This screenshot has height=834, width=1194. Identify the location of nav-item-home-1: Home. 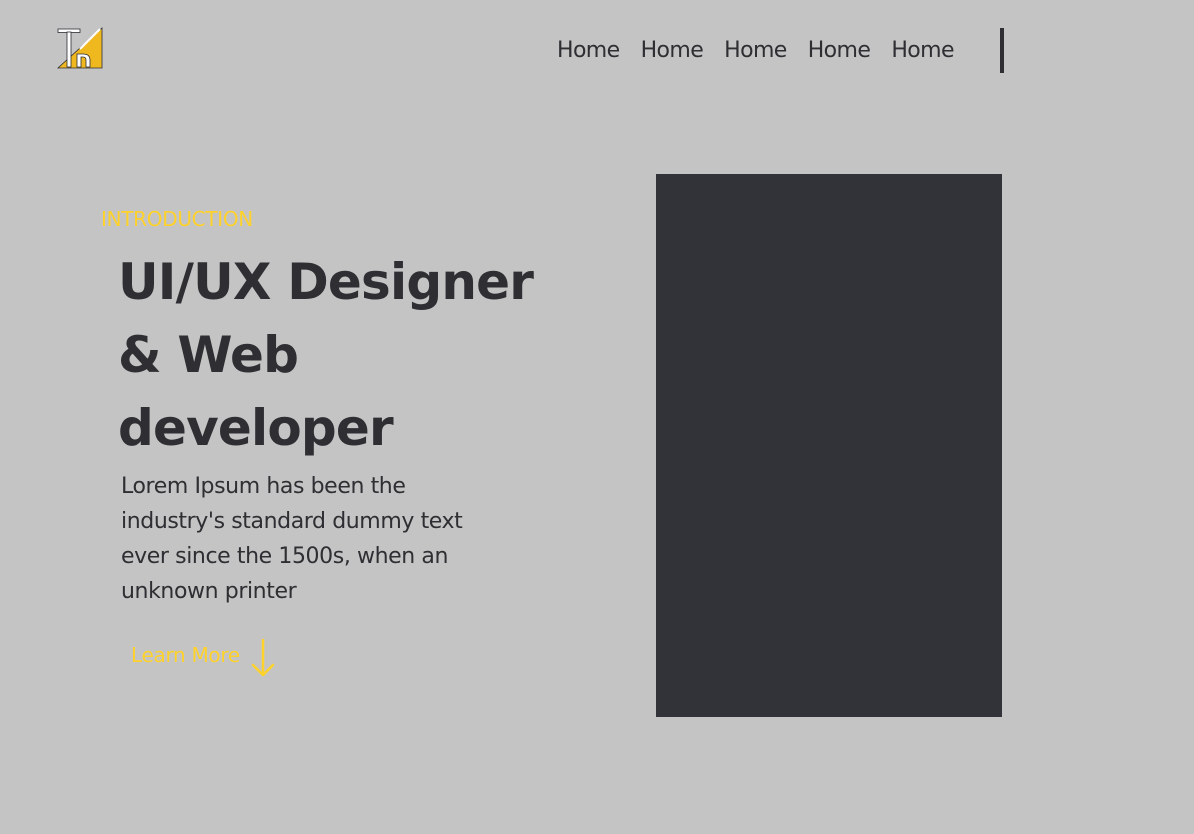
(588, 51).